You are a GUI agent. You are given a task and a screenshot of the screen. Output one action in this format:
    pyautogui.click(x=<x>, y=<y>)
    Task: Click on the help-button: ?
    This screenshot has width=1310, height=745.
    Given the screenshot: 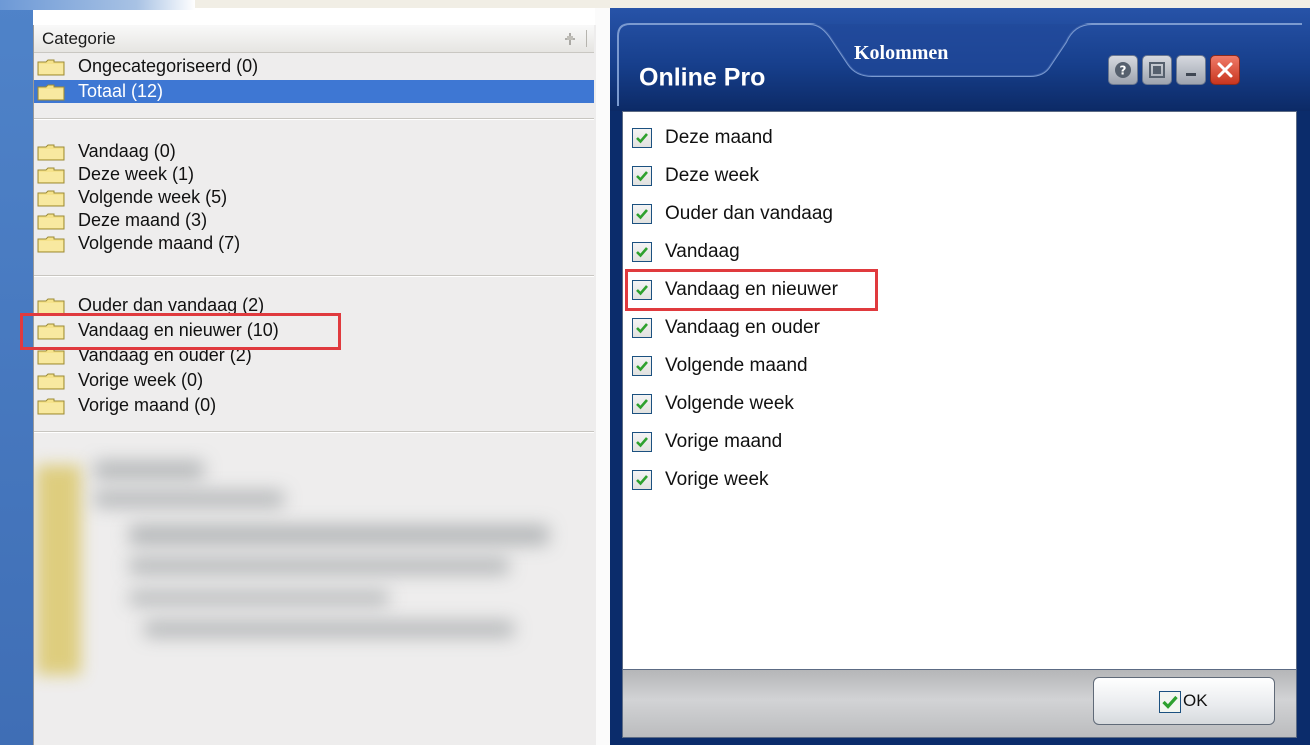 What is the action you would take?
    pyautogui.click(x=1123, y=70)
    